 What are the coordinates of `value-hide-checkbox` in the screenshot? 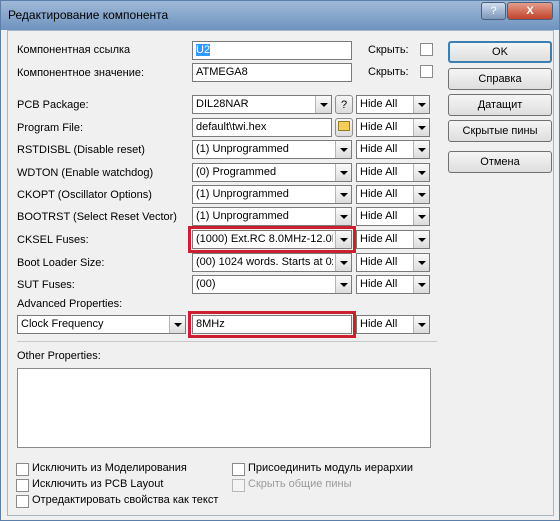 It's located at (426, 71).